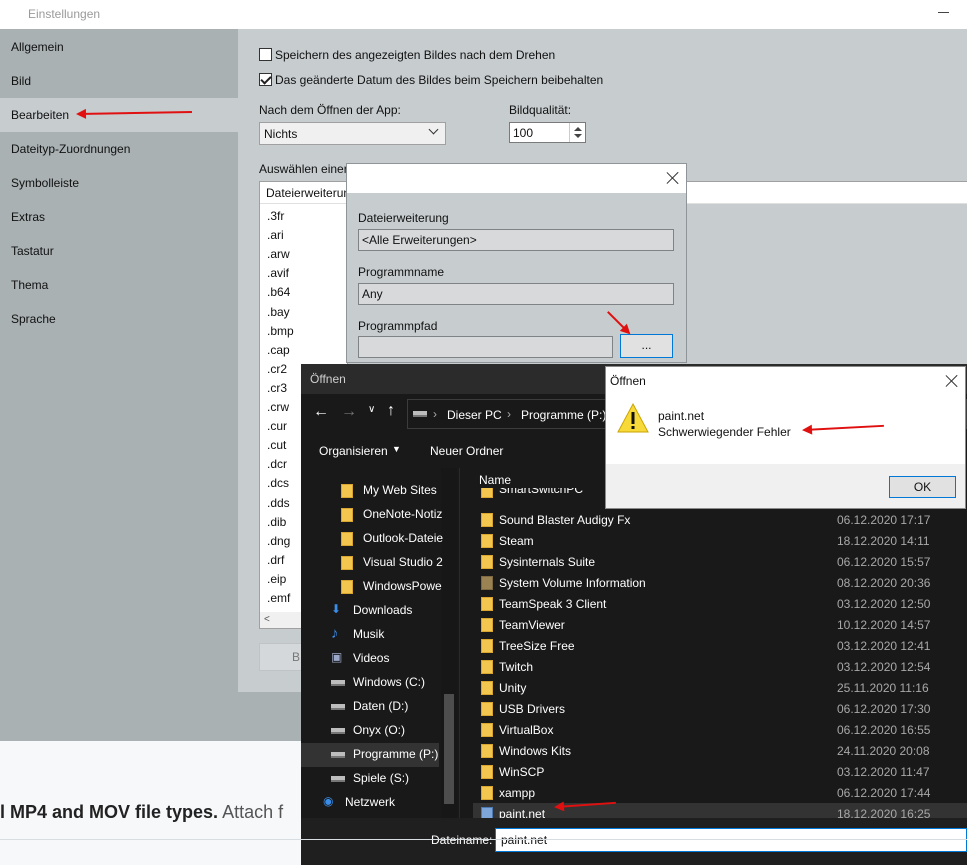 The image size is (967, 865). Describe the element at coordinates (281, 134) in the screenshot. I see `after-open-value: Nichts` at that location.